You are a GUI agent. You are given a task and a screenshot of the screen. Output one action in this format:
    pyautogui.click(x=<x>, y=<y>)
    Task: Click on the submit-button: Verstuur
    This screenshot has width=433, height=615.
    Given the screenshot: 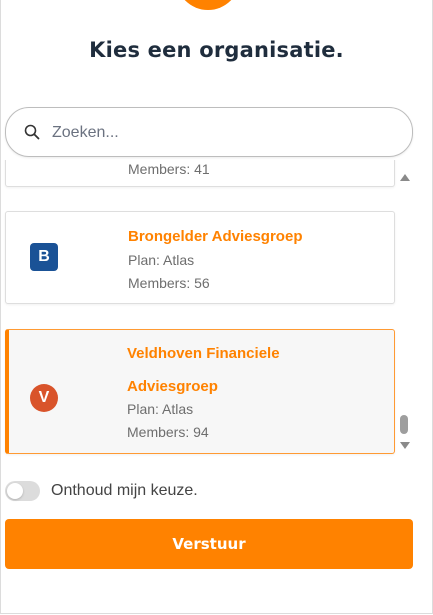 What is the action you would take?
    pyautogui.click(x=209, y=544)
    